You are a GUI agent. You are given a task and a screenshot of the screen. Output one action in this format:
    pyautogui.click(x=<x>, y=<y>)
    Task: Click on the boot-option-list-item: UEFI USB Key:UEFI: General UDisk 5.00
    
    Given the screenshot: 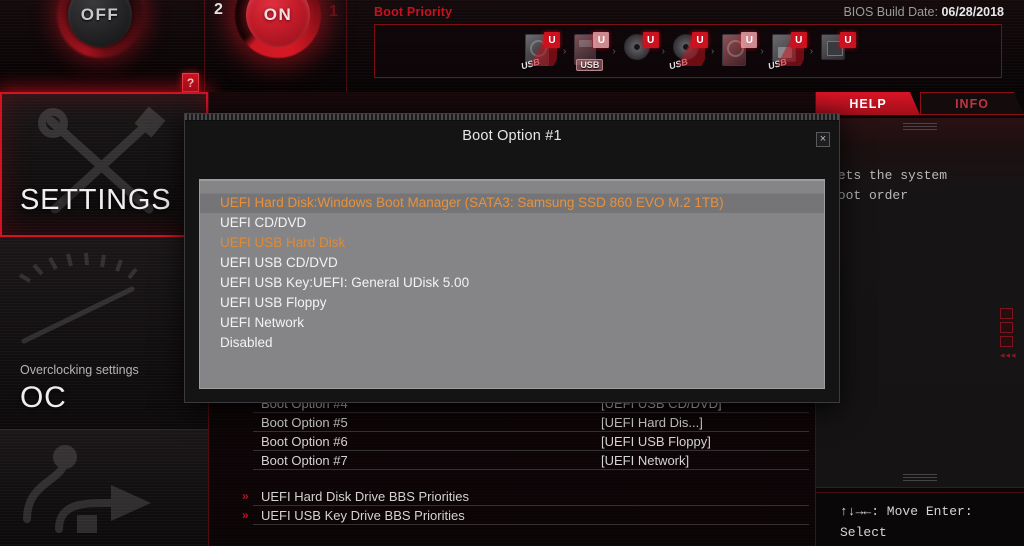 What is the action you would take?
    pyautogui.click(x=512, y=283)
    